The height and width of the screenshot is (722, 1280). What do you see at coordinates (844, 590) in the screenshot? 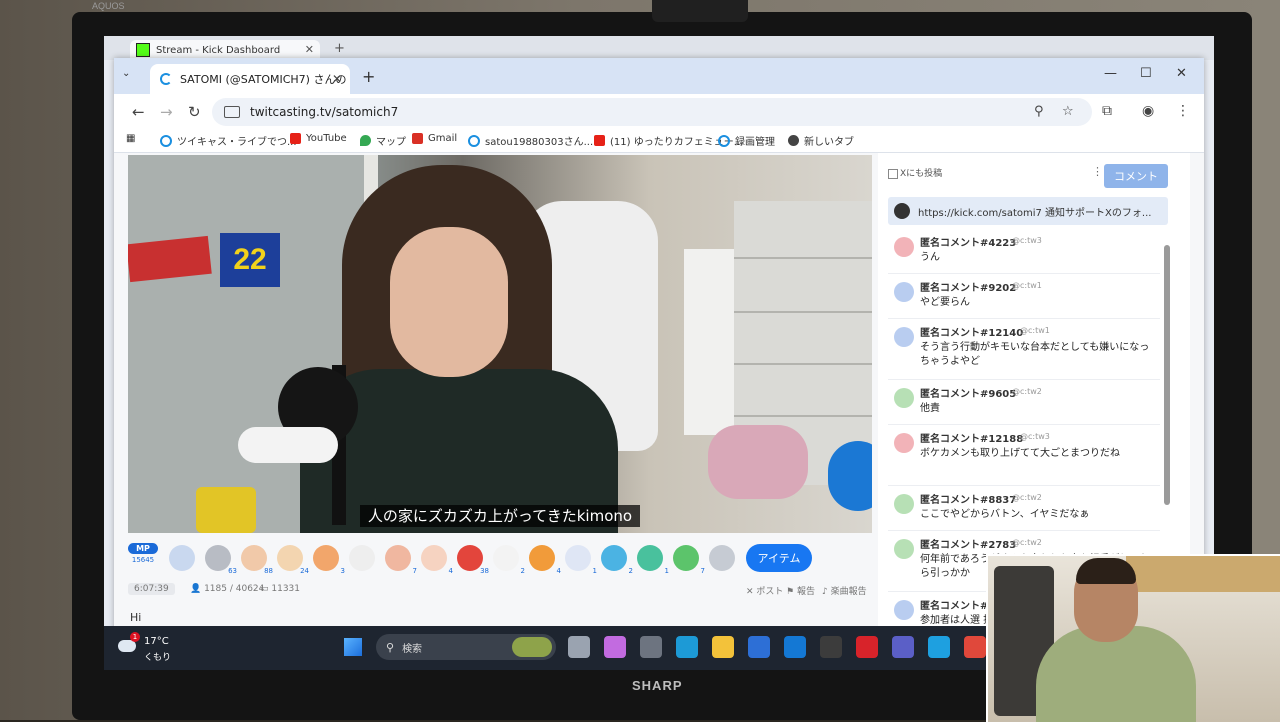
I see `song-report-link: ♪ 楽曲報告` at bounding box center [844, 590].